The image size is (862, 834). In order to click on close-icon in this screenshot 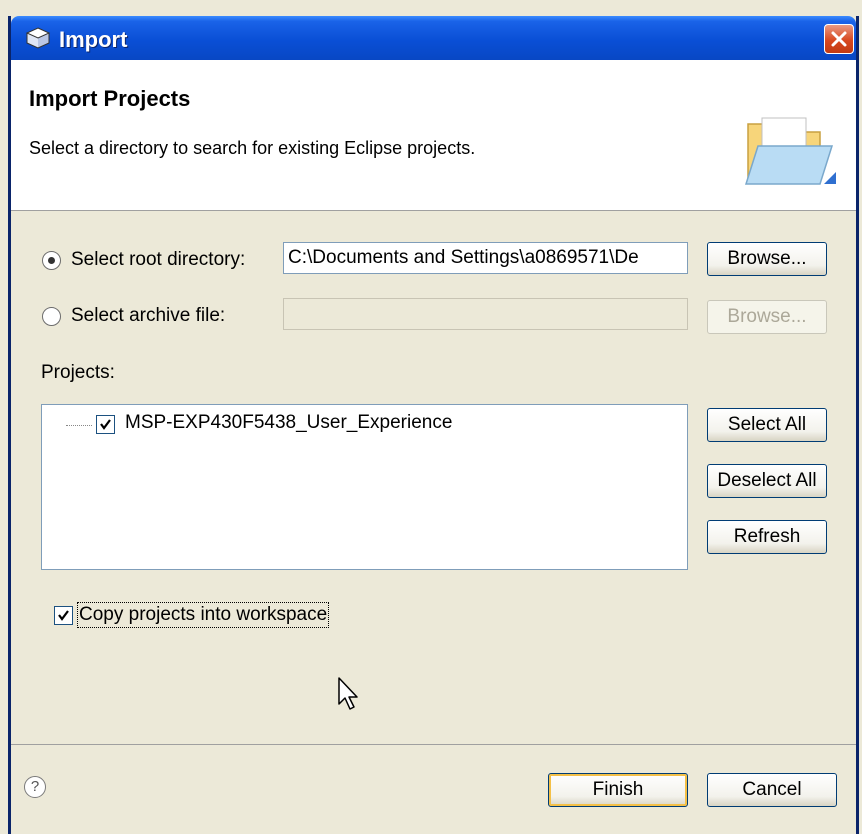, I will do `click(839, 39)`.